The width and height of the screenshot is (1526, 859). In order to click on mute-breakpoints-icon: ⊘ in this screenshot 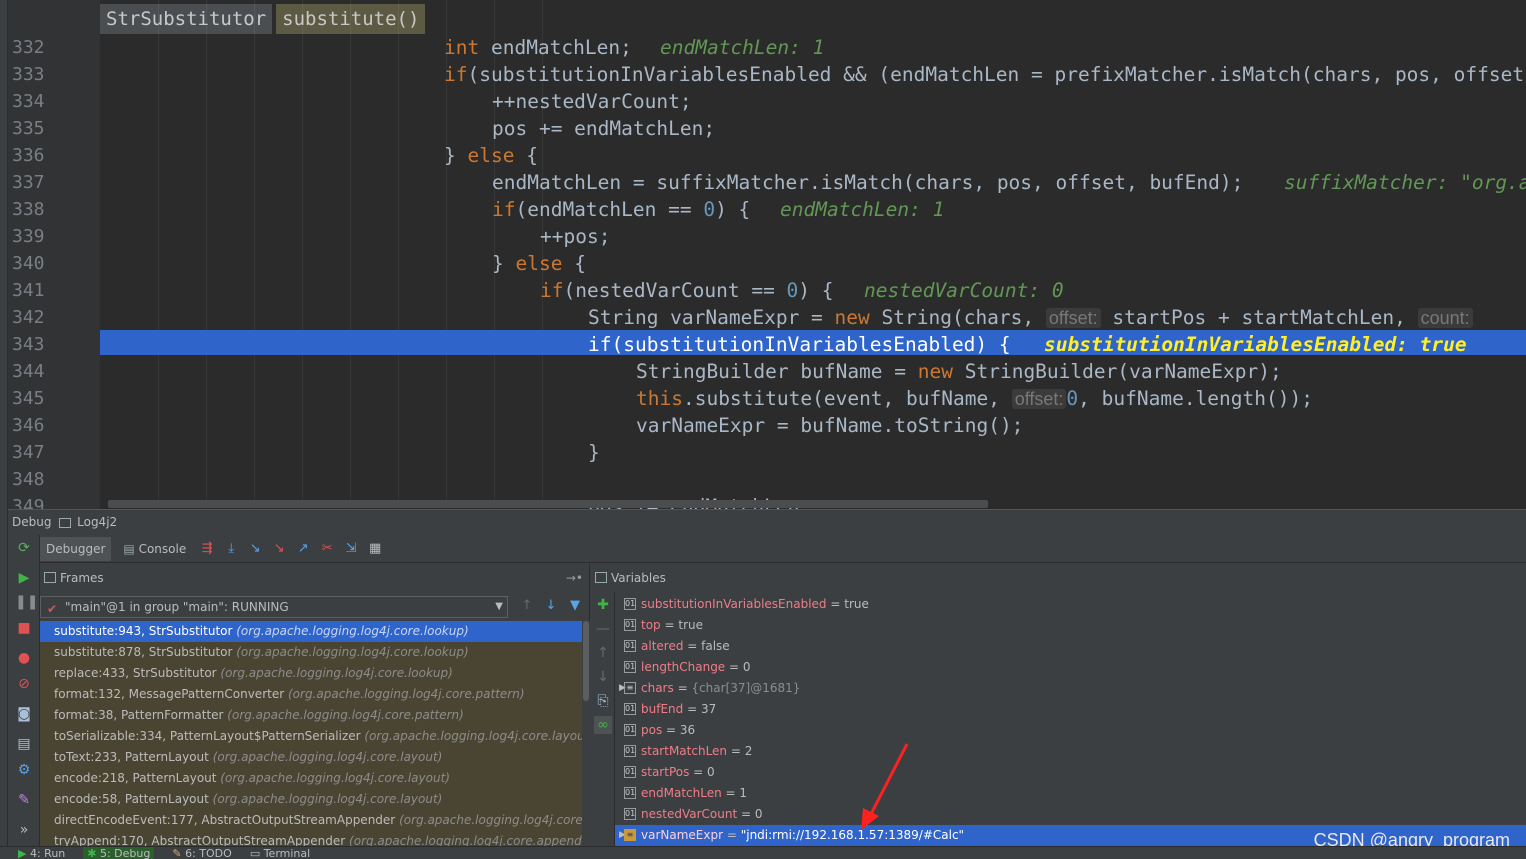, I will do `click(24, 684)`.